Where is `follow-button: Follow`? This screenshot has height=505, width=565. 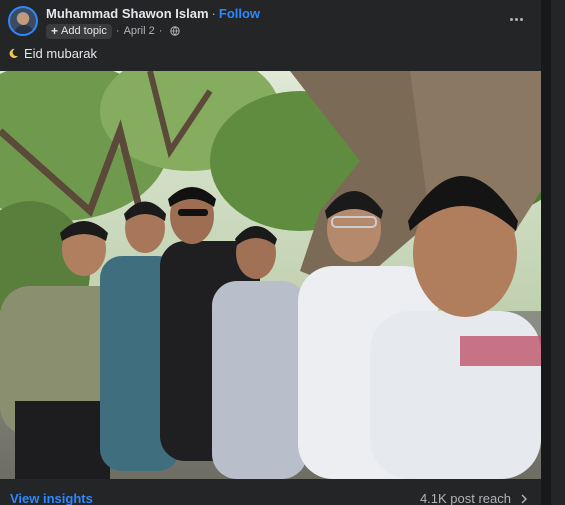 follow-button: Follow is located at coordinates (239, 13).